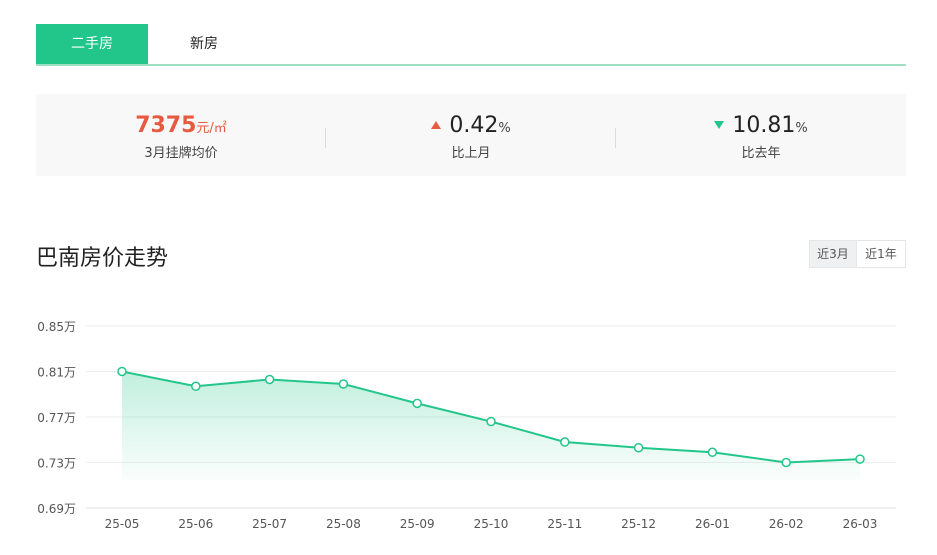 The width and height of the screenshot is (937, 555). What do you see at coordinates (860, 524) in the screenshot?
I see `x-tick-label: 26-03` at bounding box center [860, 524].